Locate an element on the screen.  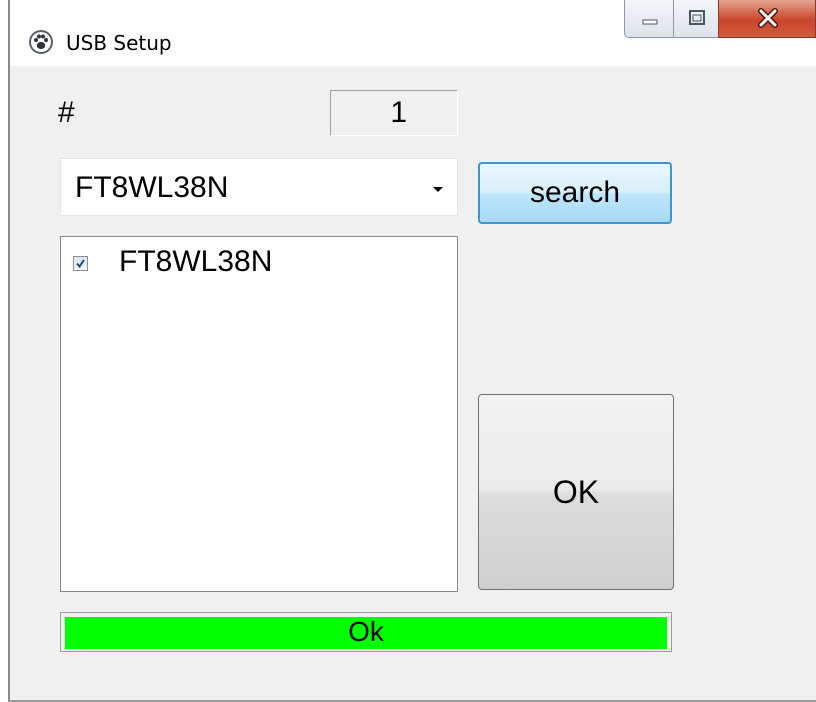
window-title: USB Setup is located at coordinates (119, 43).